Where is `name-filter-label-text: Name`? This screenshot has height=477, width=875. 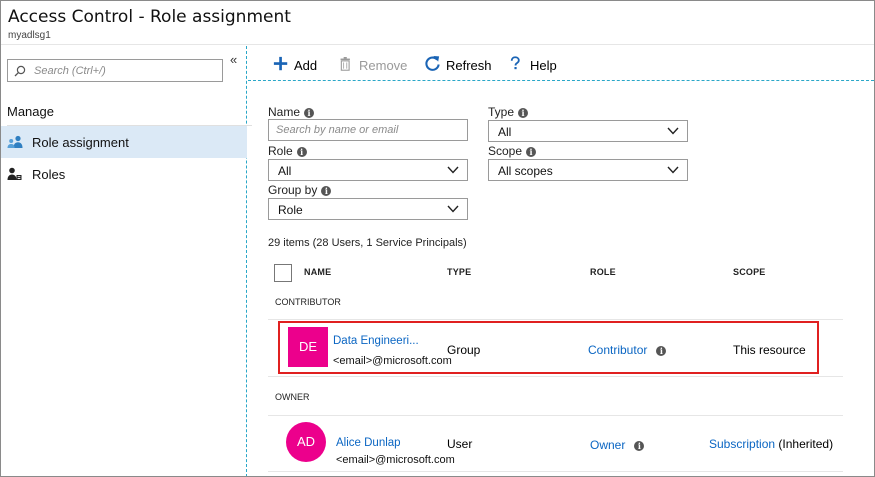
name-filter-label-text: Name is located at coordinates (284, 112).